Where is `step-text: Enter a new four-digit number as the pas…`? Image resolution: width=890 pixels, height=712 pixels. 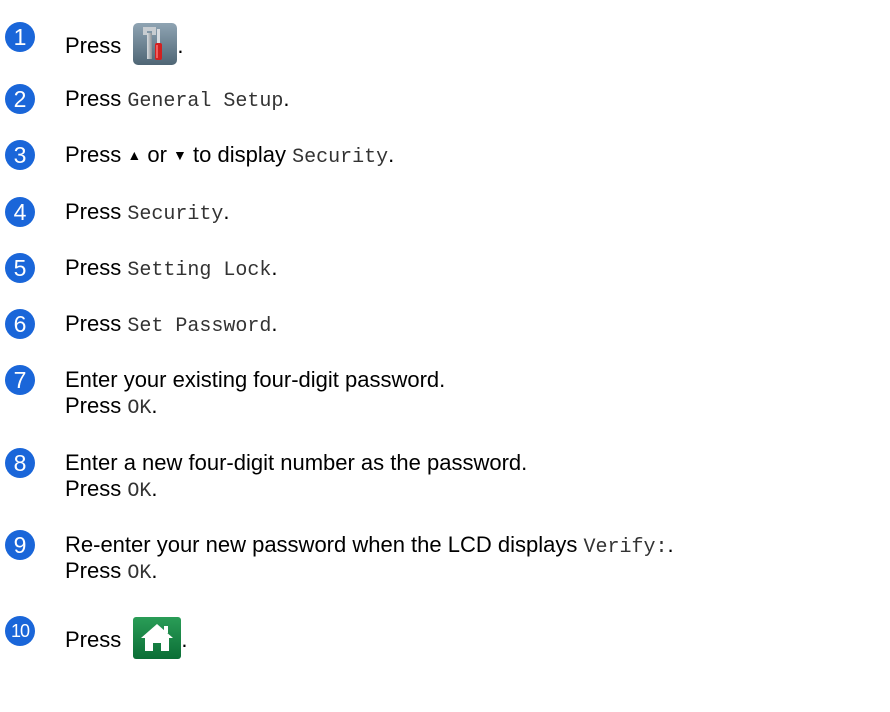 step-text: Enter a new four-digit number as the pas… is located at coordinates (296, 463).